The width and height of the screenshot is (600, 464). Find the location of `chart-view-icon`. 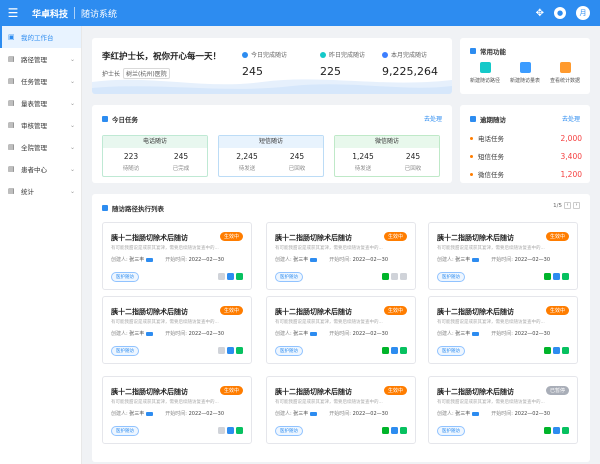

chart-view-icon is located at coordinates (565, 67).